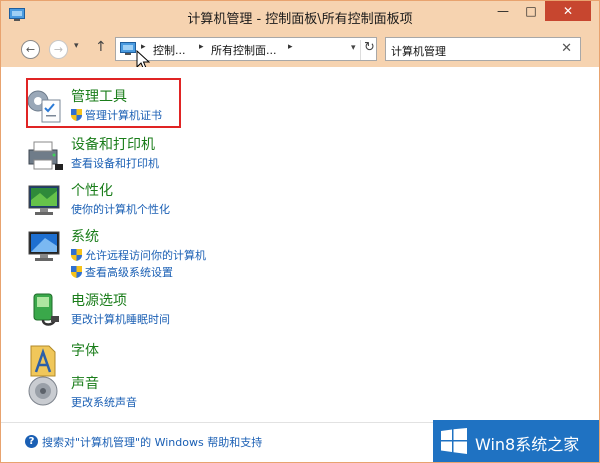 This screenshot has width=600, height=463. What do you see at coordinates (566, 48) in the screenshot?
I see `clear-search-icon: ✕` at bounding box center [566, 48].